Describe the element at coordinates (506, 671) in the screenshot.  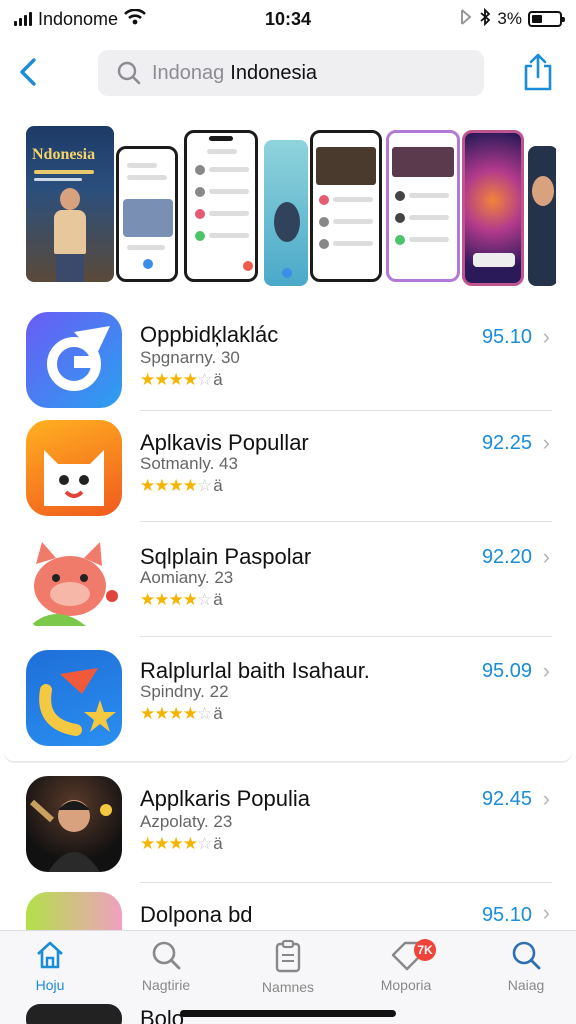
I see `app-price: 95.09` at that location.